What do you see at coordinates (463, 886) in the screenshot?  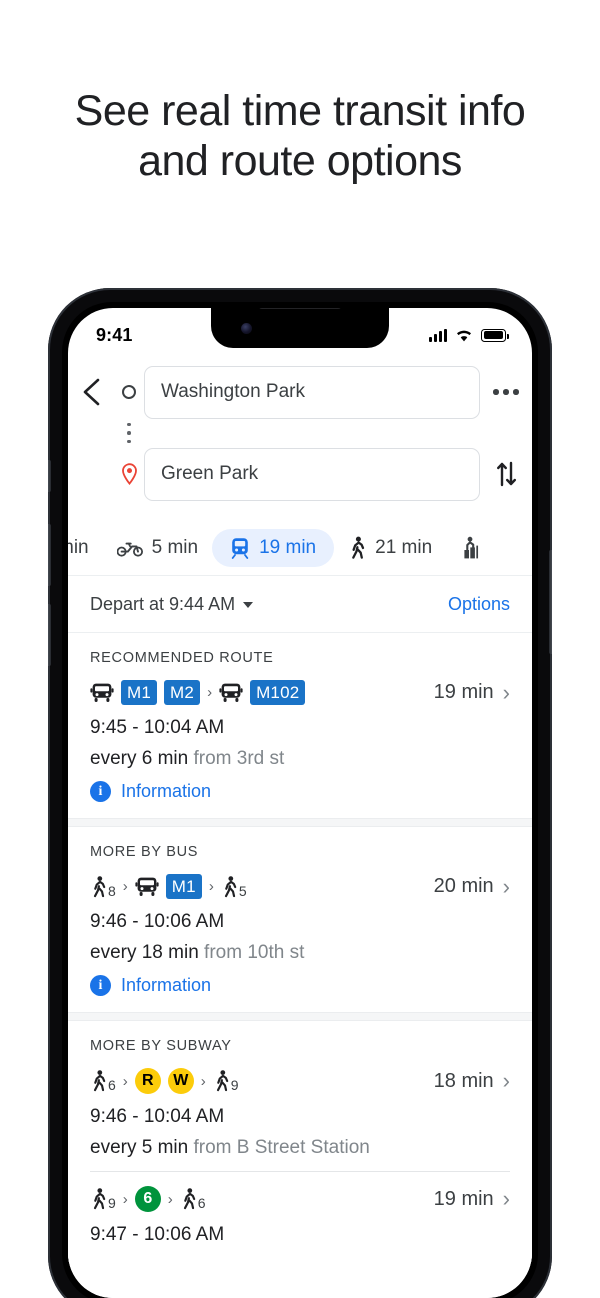 I see `route-duration-label: 20 min` at bounding box center [463, 886].